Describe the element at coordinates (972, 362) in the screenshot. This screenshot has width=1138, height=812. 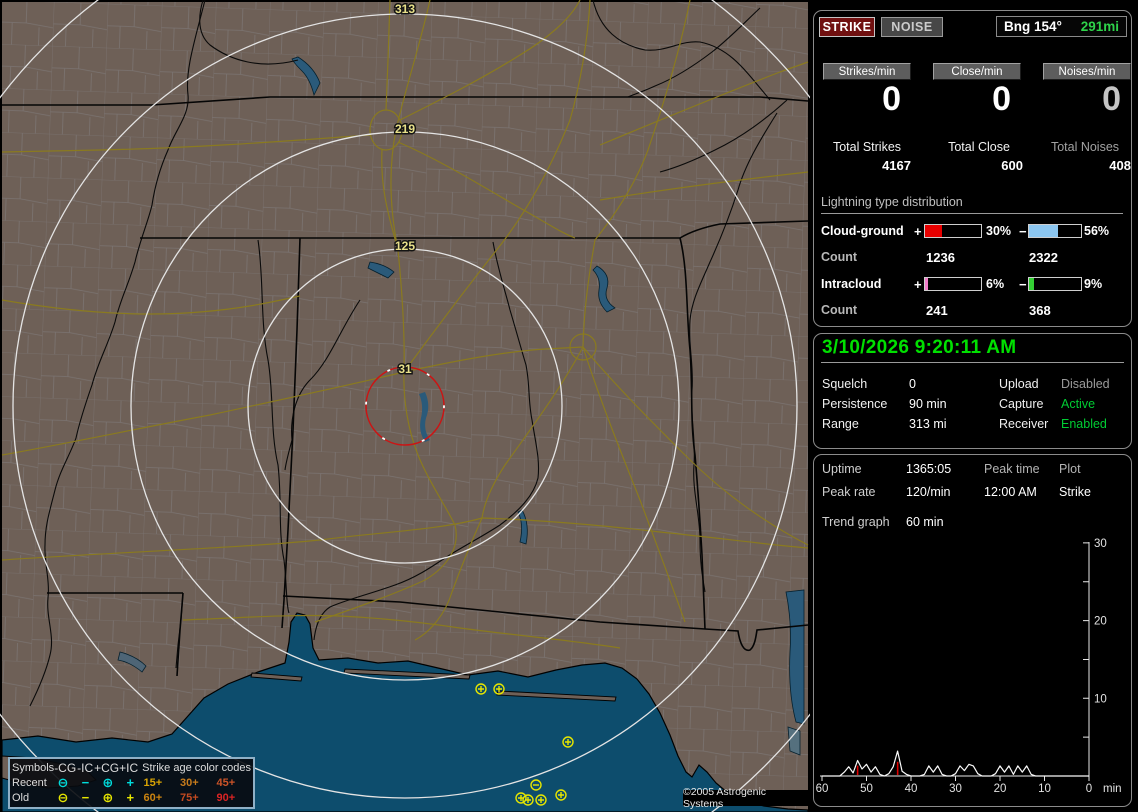
I see `divider` at that location.